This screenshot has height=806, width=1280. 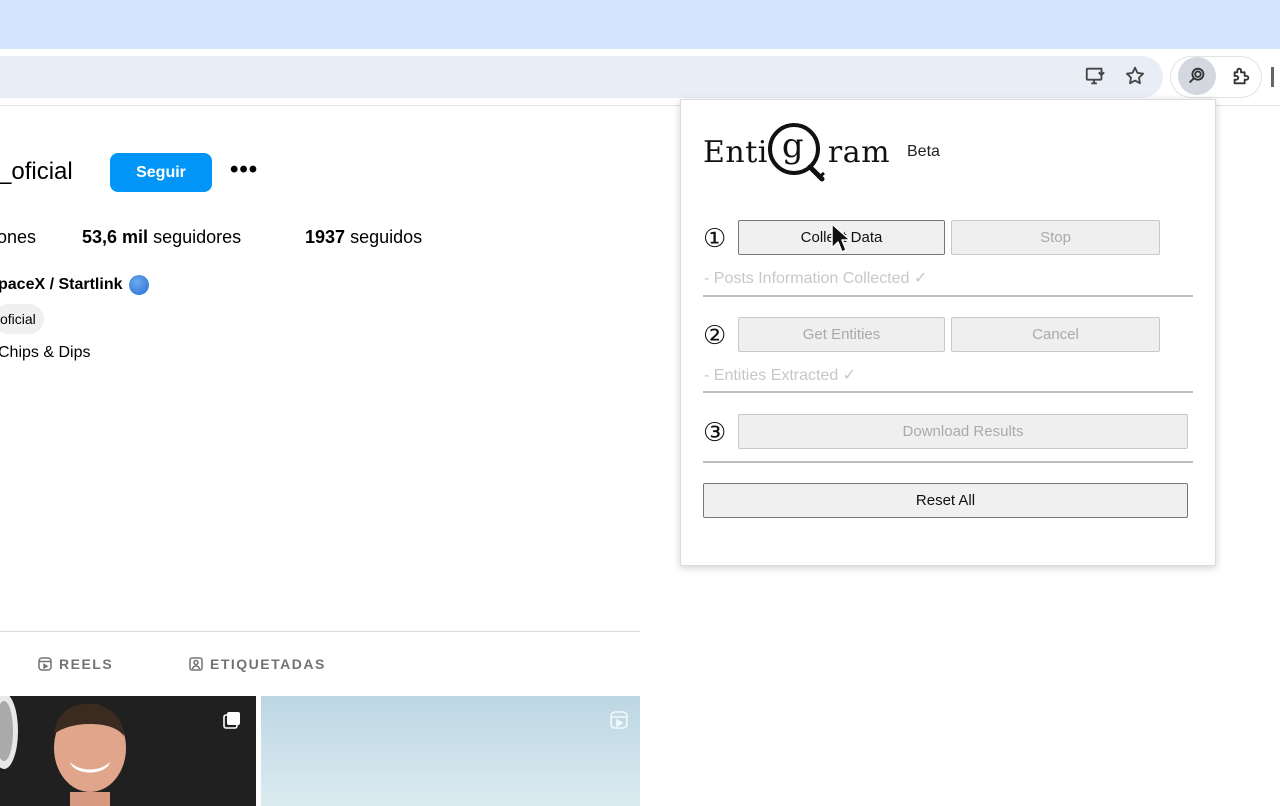 I want to click on browser-toolbar, so click(x=640, y=77).